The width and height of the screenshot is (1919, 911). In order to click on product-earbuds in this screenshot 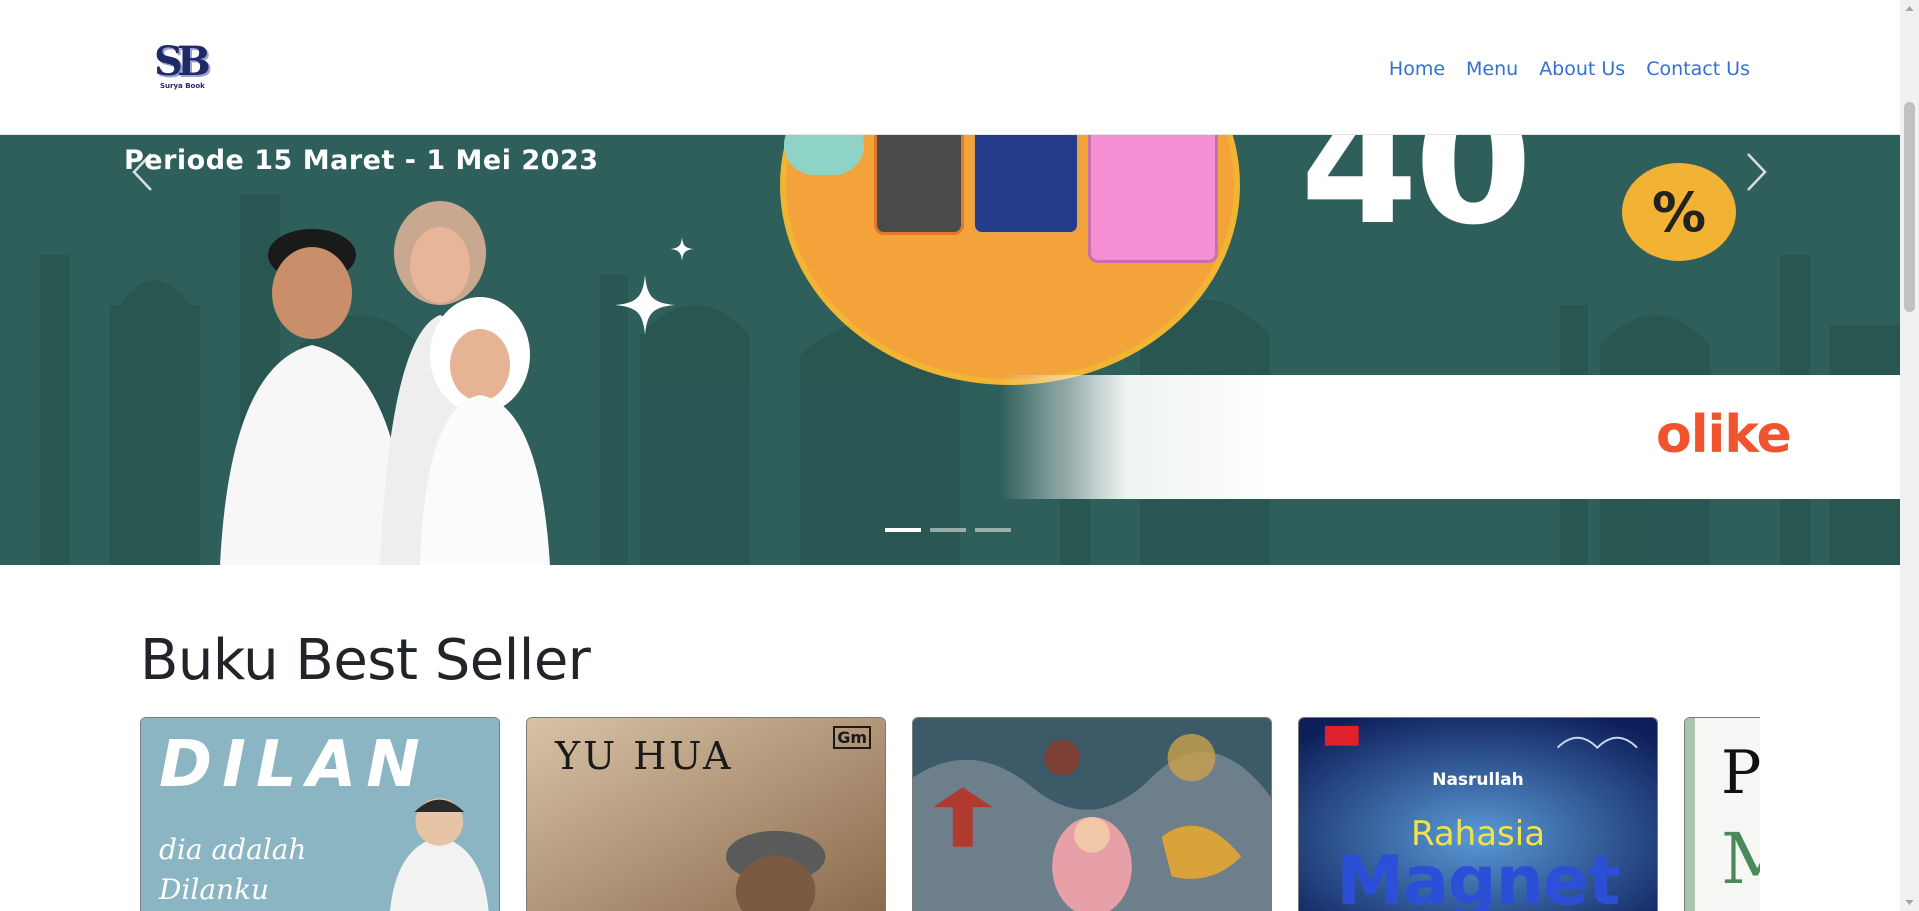, I will do `click(824, 155)`.